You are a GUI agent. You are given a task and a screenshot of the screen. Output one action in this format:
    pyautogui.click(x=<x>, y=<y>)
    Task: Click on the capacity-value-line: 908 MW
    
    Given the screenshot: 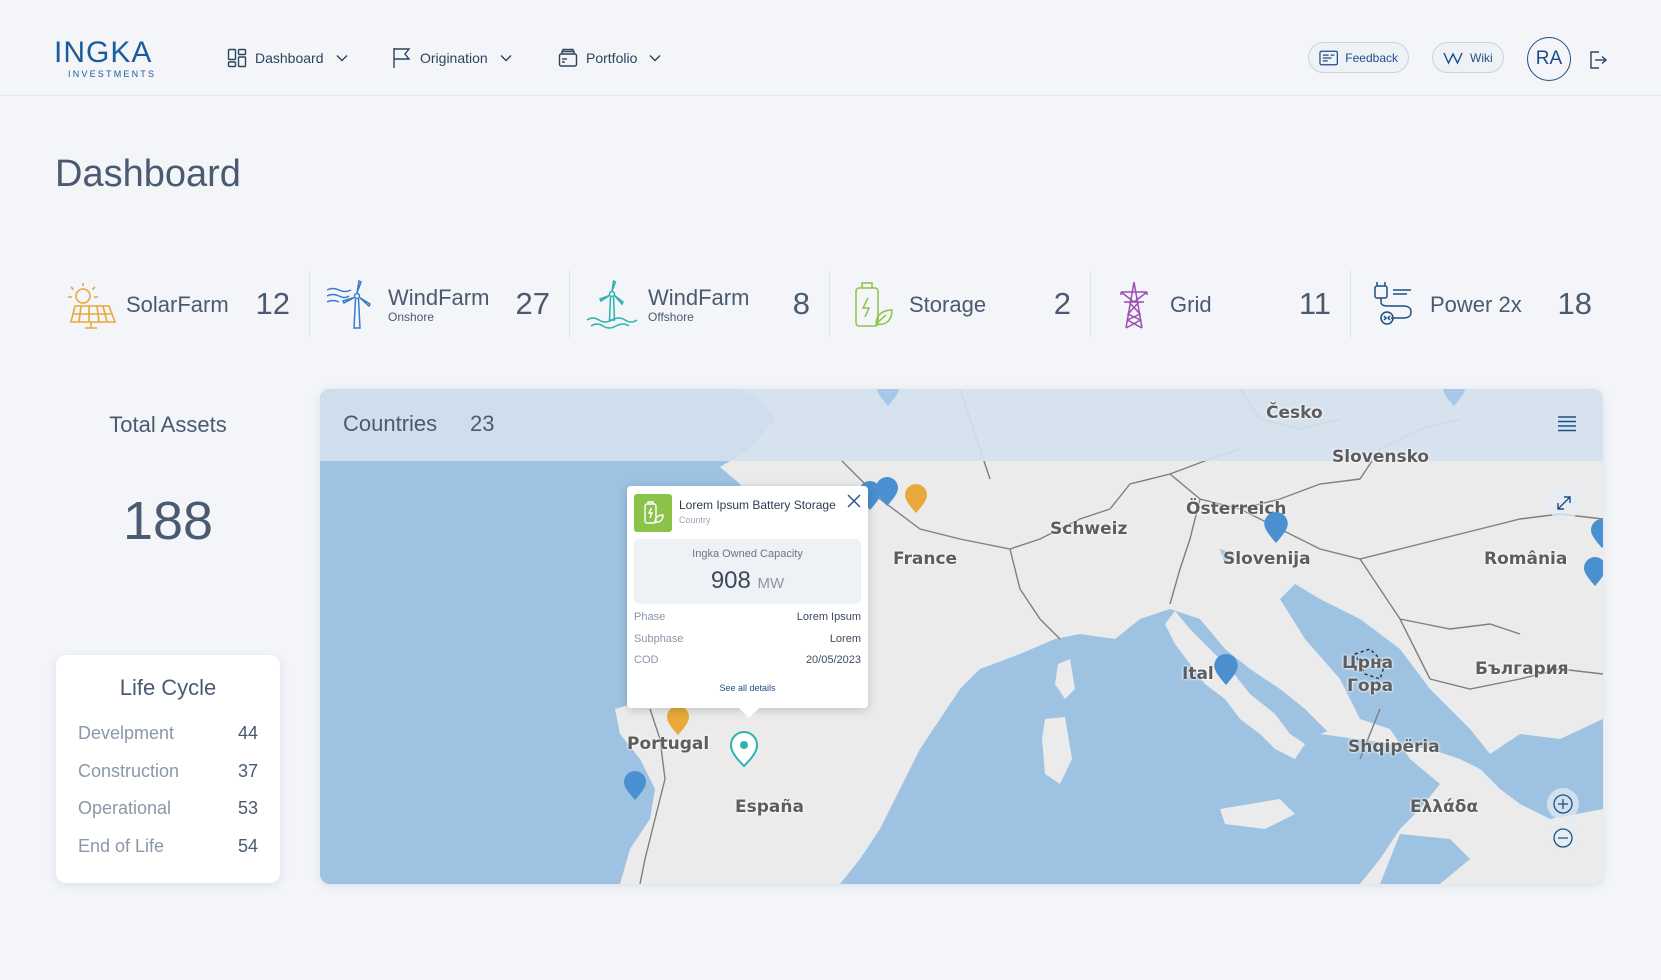 What is the action you would take?
    pyautogui.click(x=747, y=581)
    